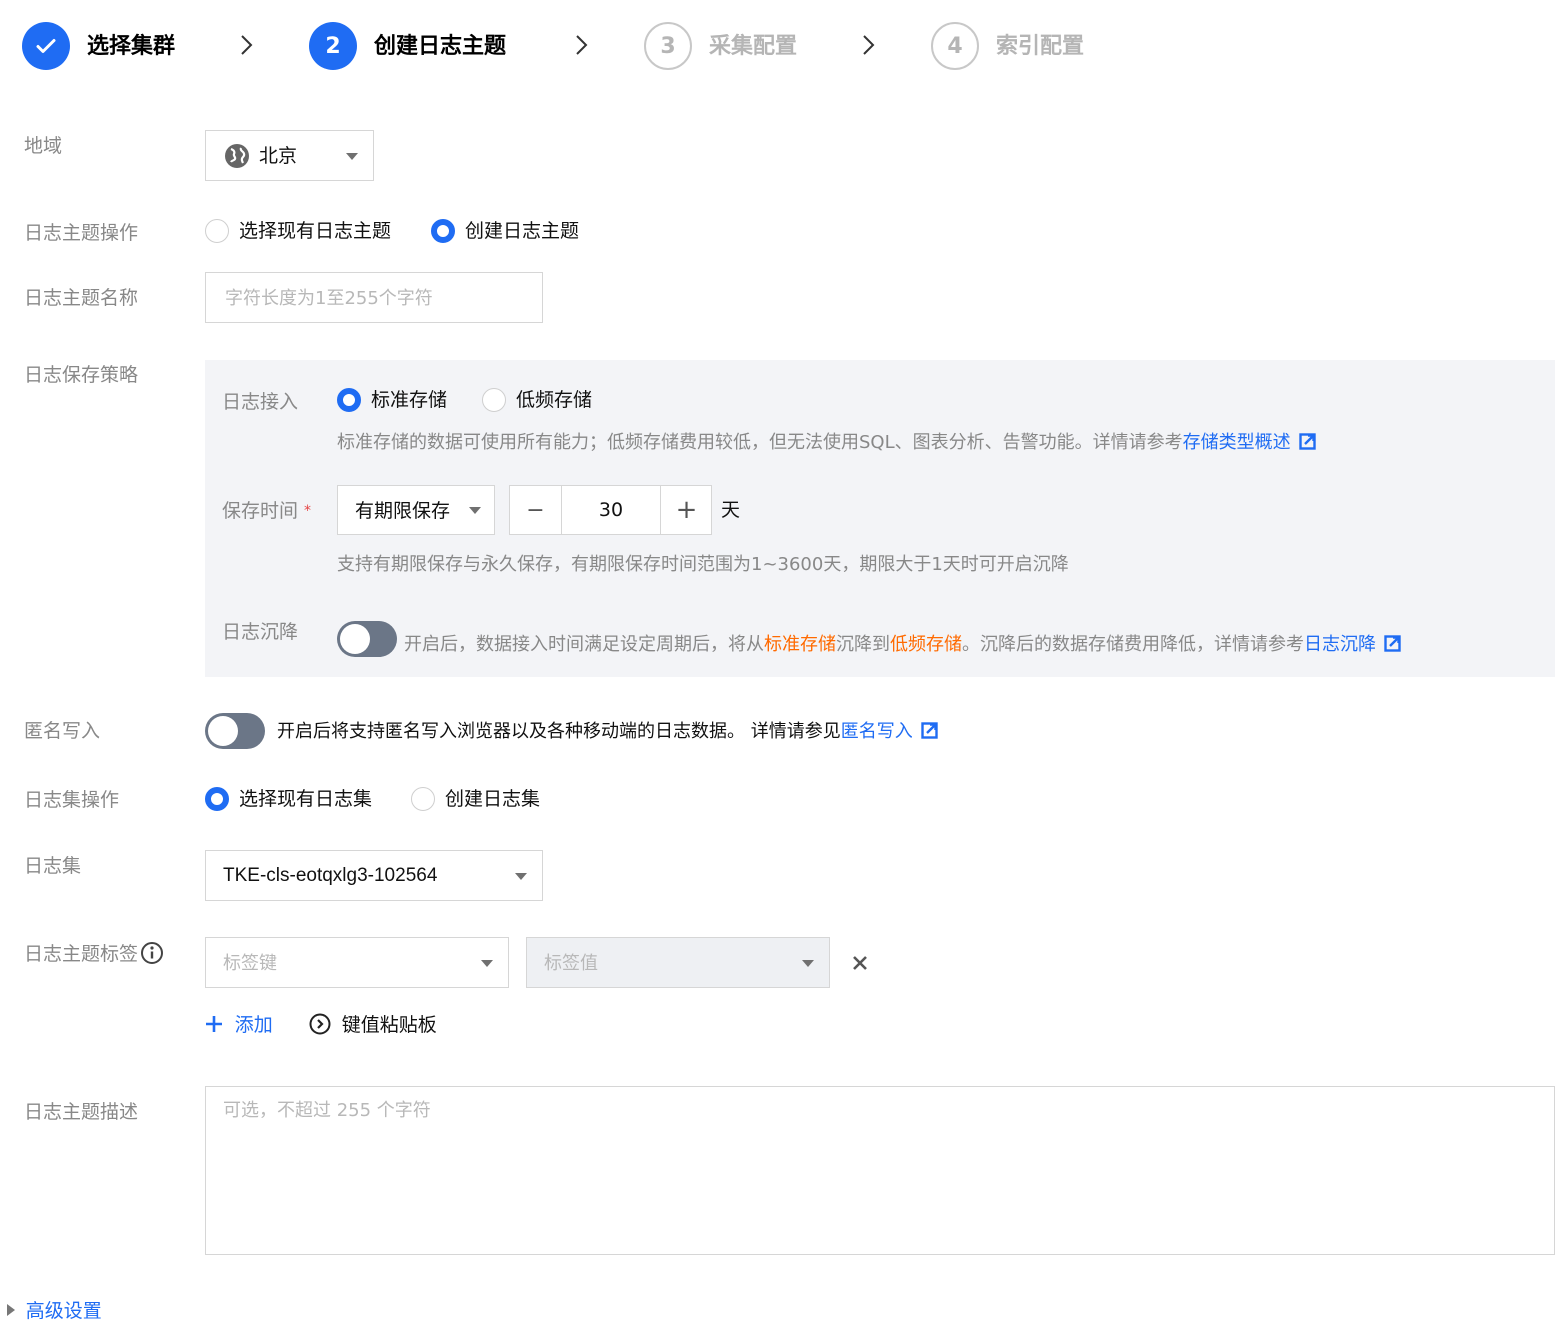  I want to click on retention-days-input: 30, so click(611, 510).